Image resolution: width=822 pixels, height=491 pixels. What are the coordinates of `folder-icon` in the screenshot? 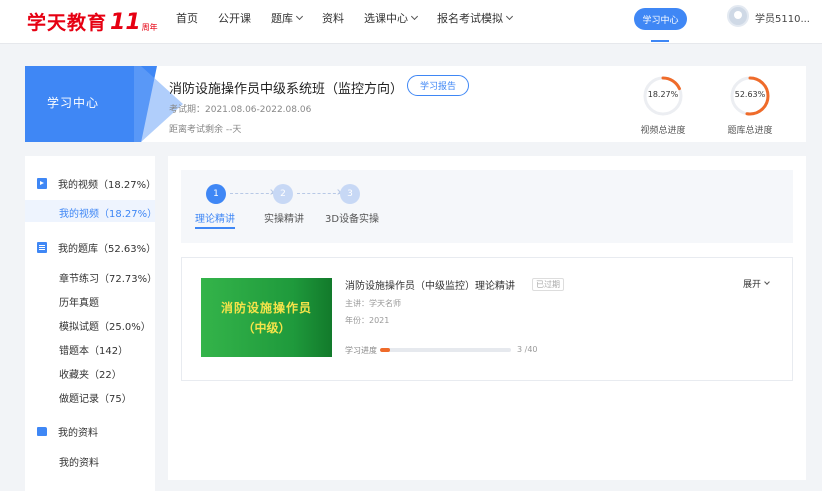 It's located at (42, 431).